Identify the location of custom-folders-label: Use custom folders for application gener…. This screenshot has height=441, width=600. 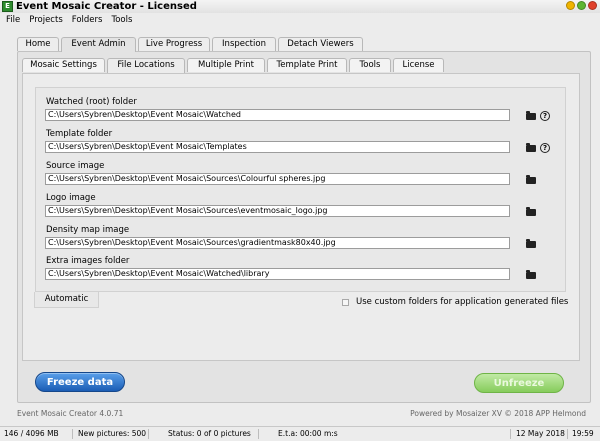
(462, 302).